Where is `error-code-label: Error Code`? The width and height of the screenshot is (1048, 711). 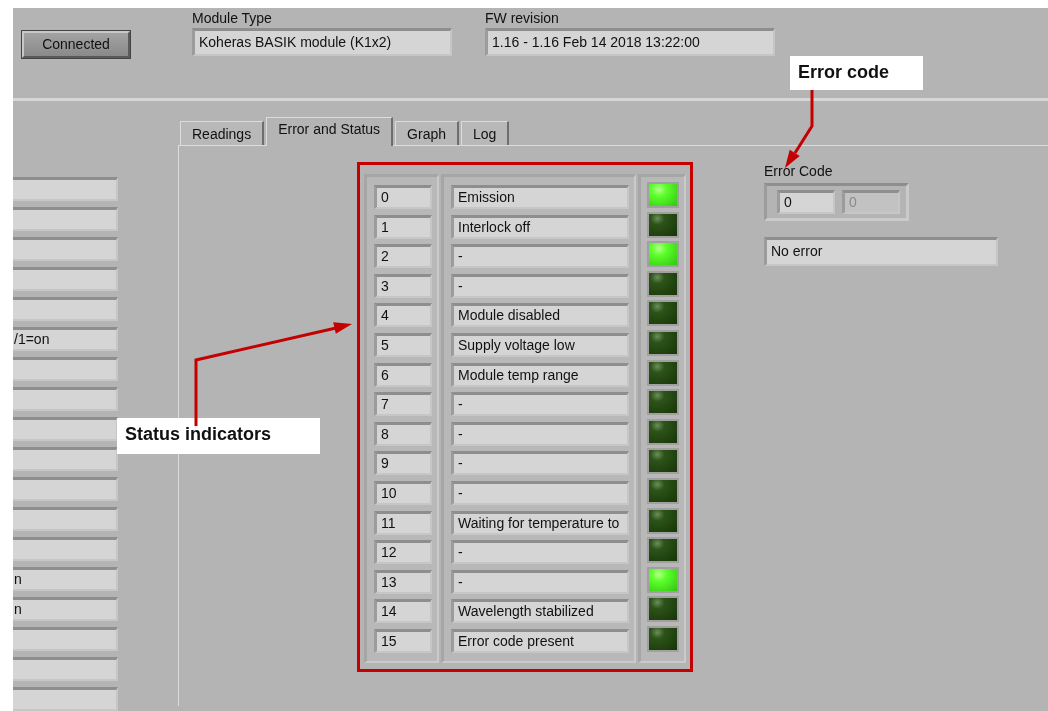
error-code-label: Error Code is located at coordinates (799, 172).